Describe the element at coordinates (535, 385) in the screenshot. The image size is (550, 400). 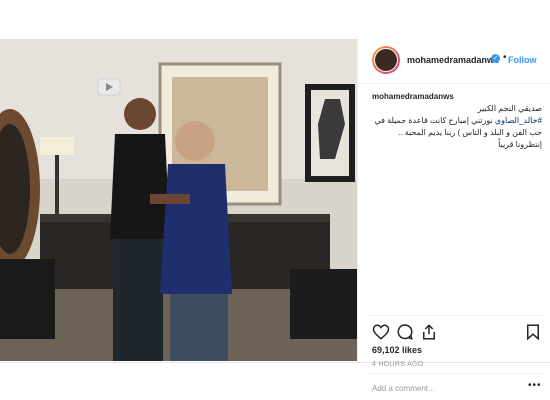
I see `more-options-icon: •••` at that location.